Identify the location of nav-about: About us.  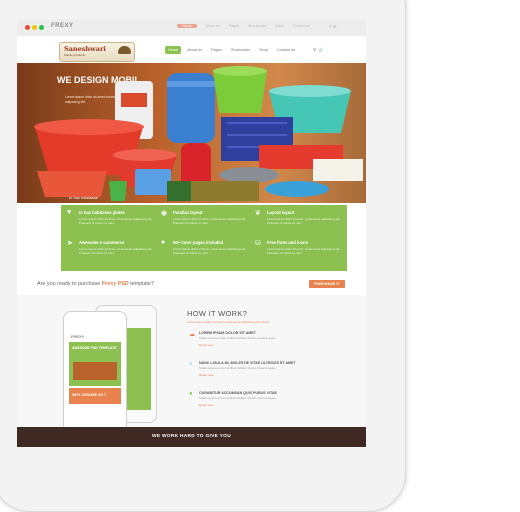
(194, 50).